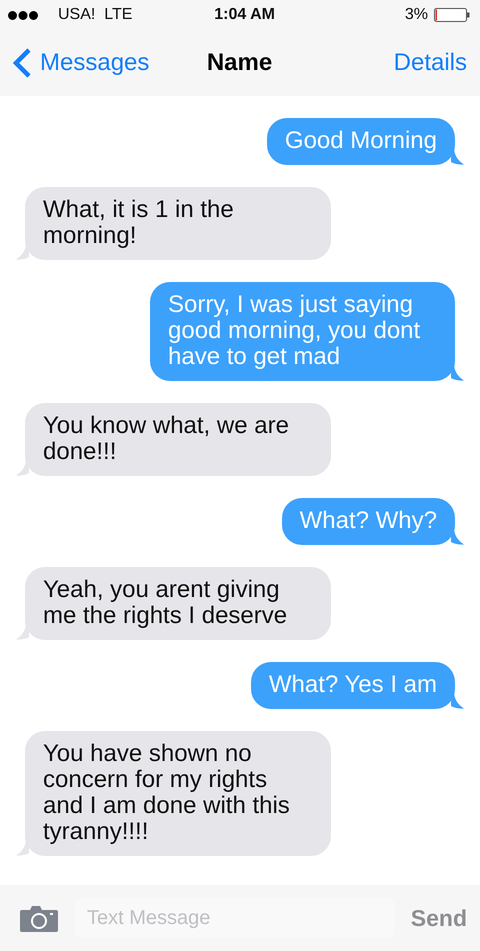 Image resolution: width=480 pixels, height=951 pixels. I want to click on battery-percentage: 3%, so click(416, 15).